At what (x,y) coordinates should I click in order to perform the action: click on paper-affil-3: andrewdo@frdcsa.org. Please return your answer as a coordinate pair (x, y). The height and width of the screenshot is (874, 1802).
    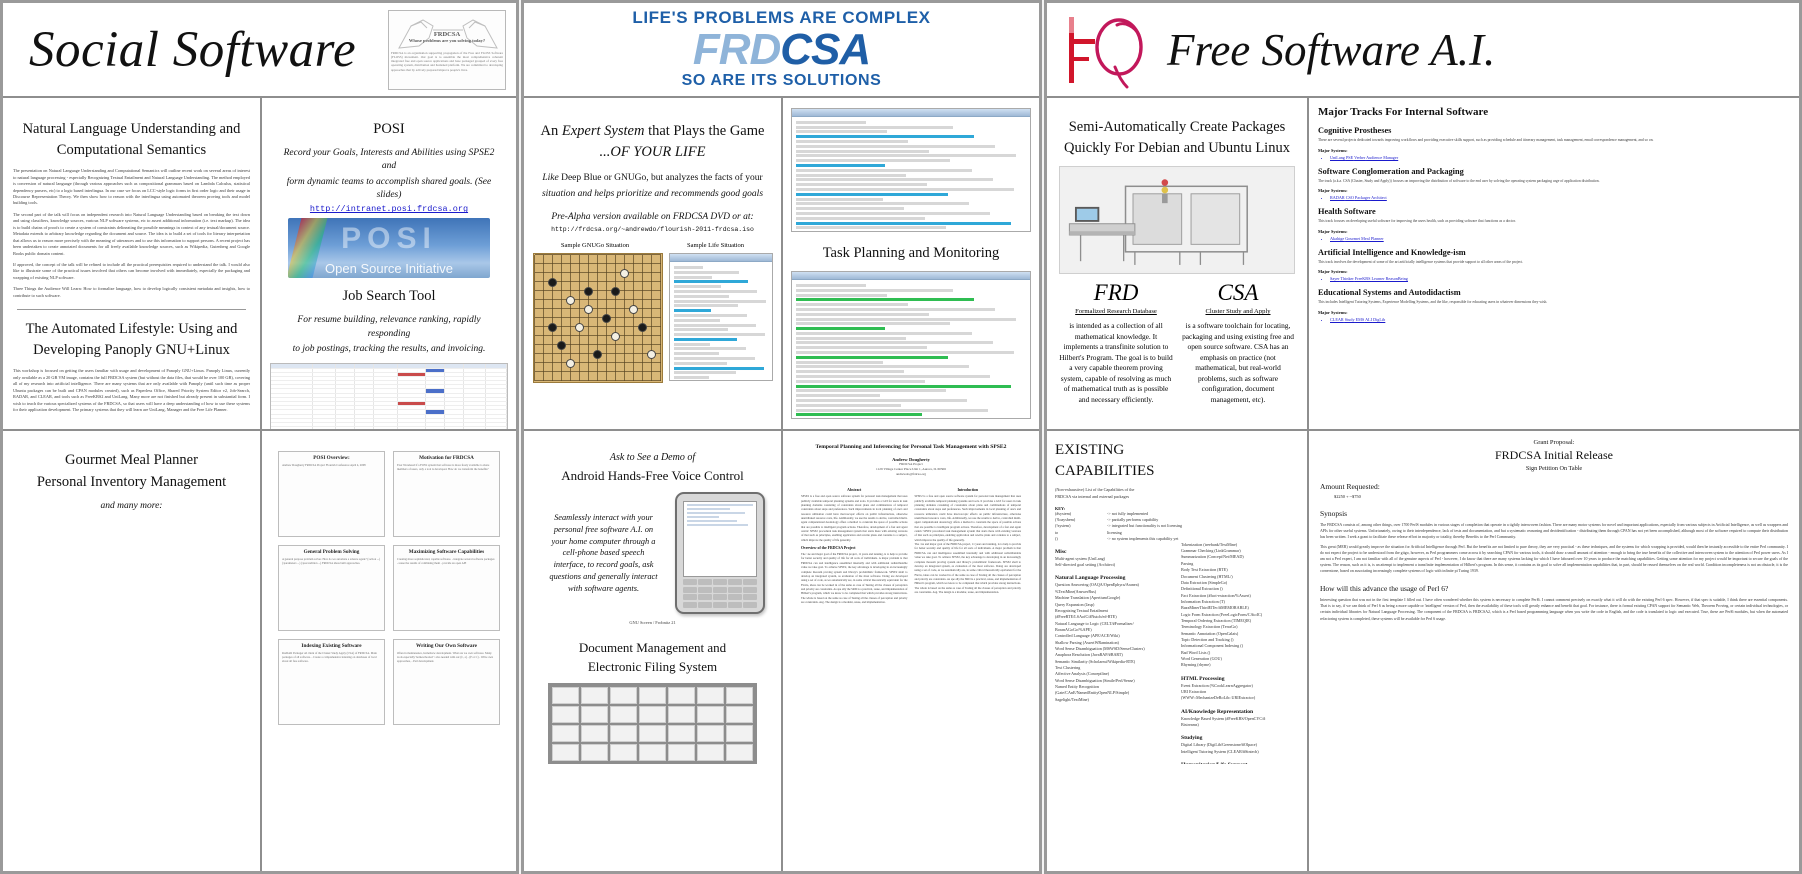
    Looking at the image, I should click on (911, 474).